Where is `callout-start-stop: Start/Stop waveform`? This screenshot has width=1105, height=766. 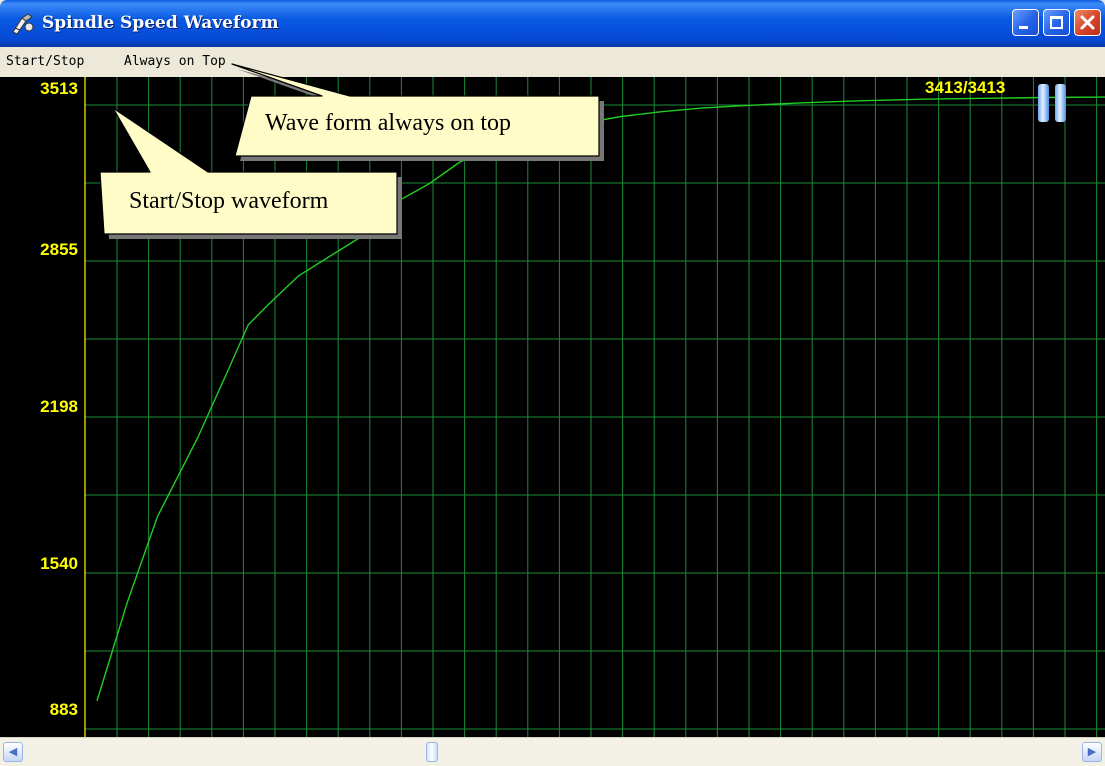
callout-start-stop: Start/Stop waveform is located at coordinates (210, 120).